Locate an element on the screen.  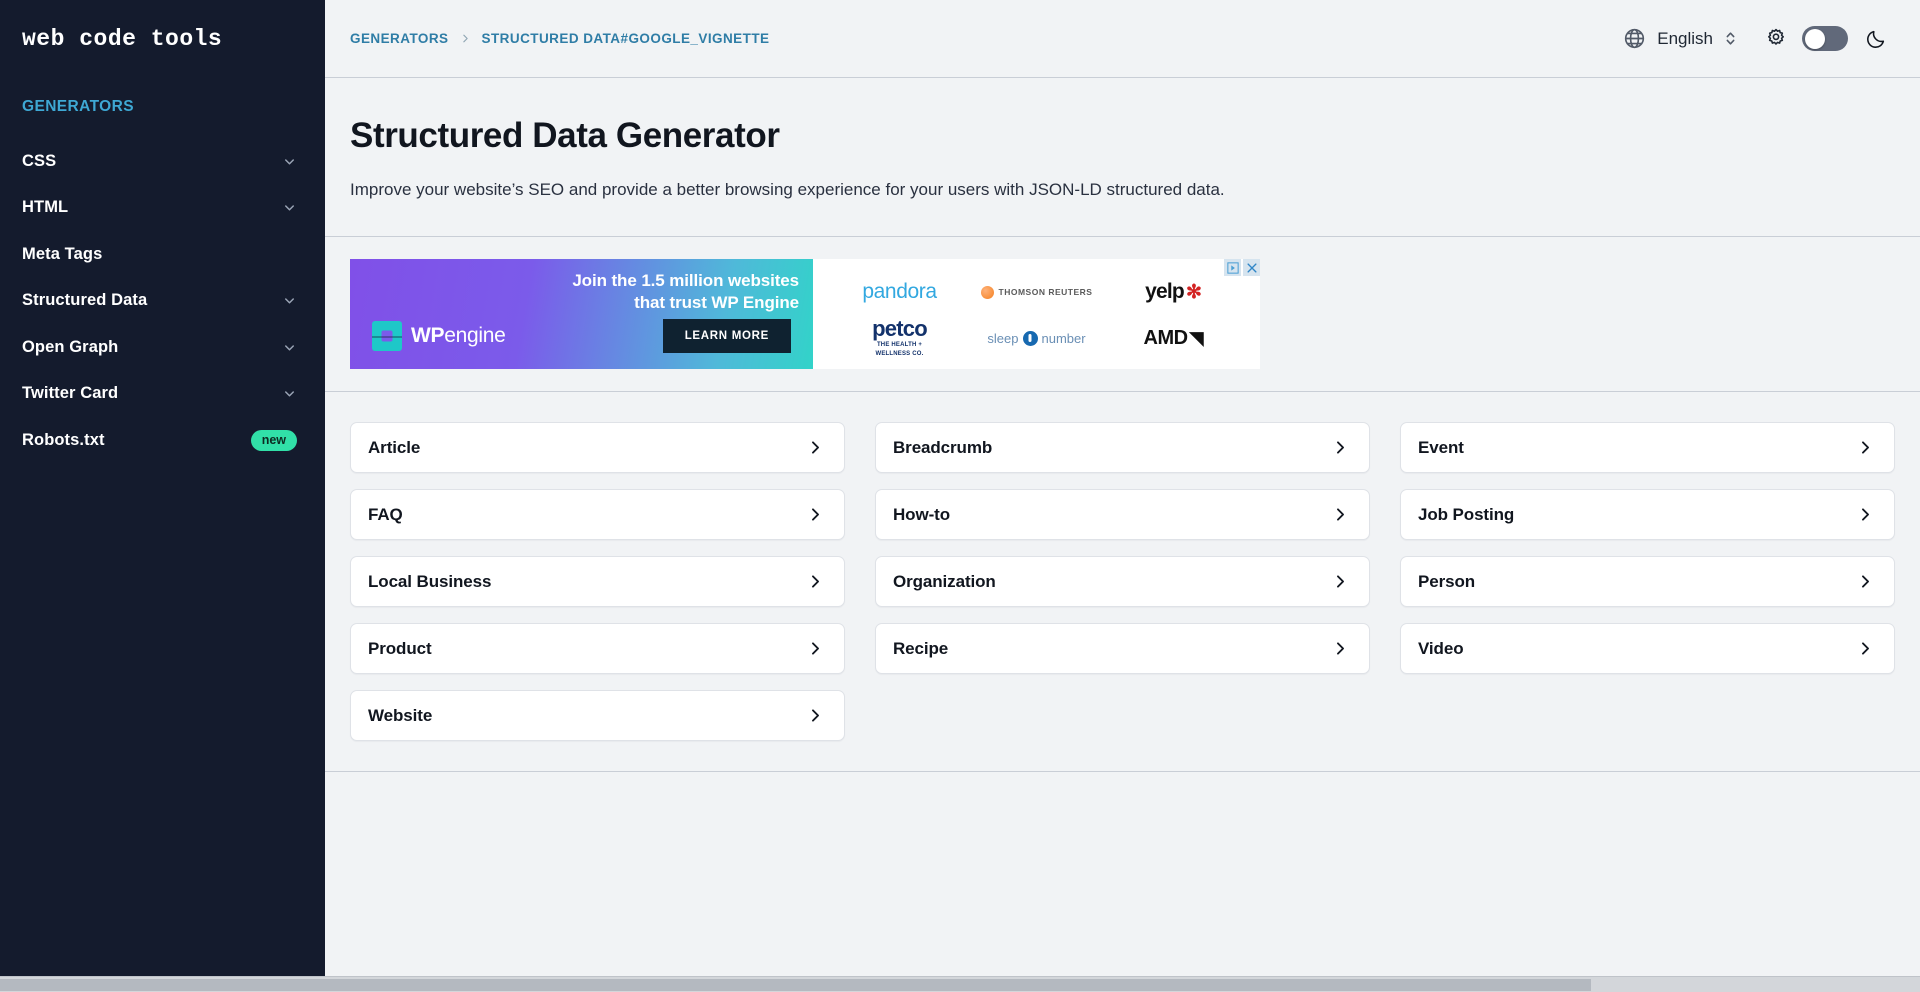
language-label: English is located at coordinates (1685, 38).